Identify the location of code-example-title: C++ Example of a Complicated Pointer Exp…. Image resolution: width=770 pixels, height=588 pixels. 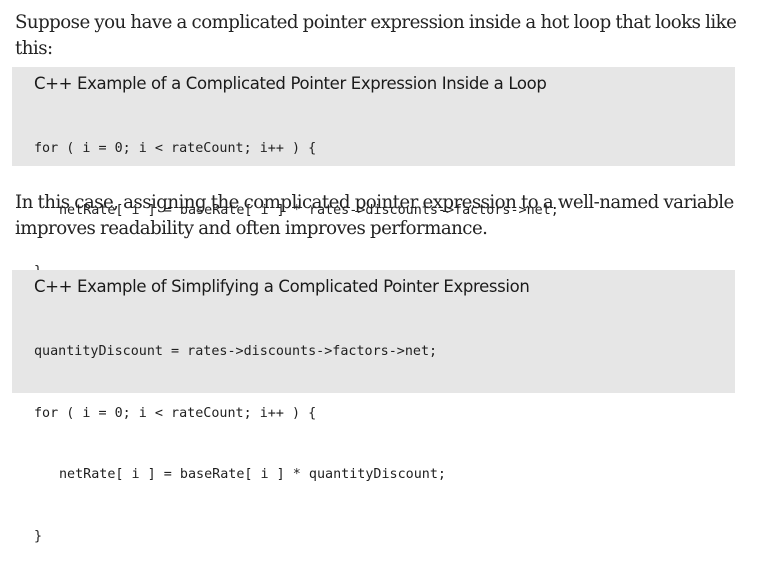
(290, 83).